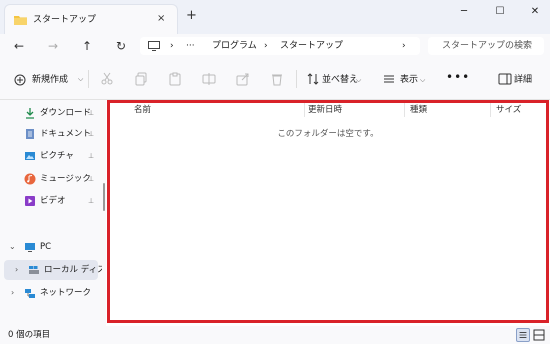 The width and height of the screenshot is (550, 344). Describe the element at coordinates (65, 179) in the screenshot. I see `sidebar-item-label: ミュージック` at that location.